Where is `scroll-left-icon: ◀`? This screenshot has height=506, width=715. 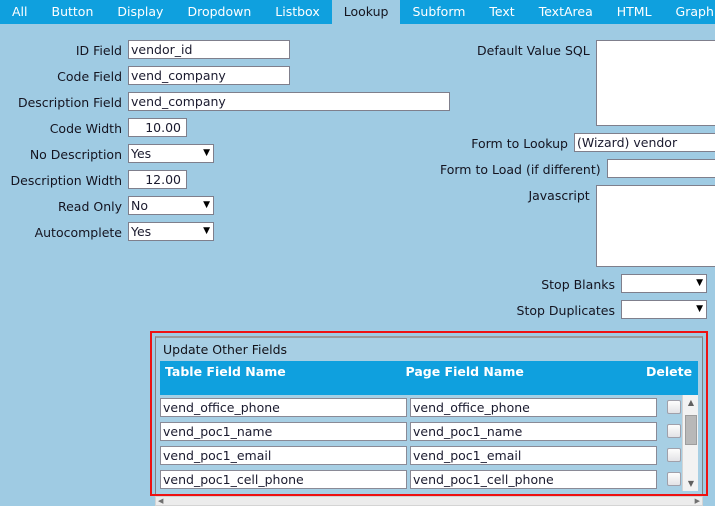
scroll-left-icon: ◀ is located at coordinates (160, 501).